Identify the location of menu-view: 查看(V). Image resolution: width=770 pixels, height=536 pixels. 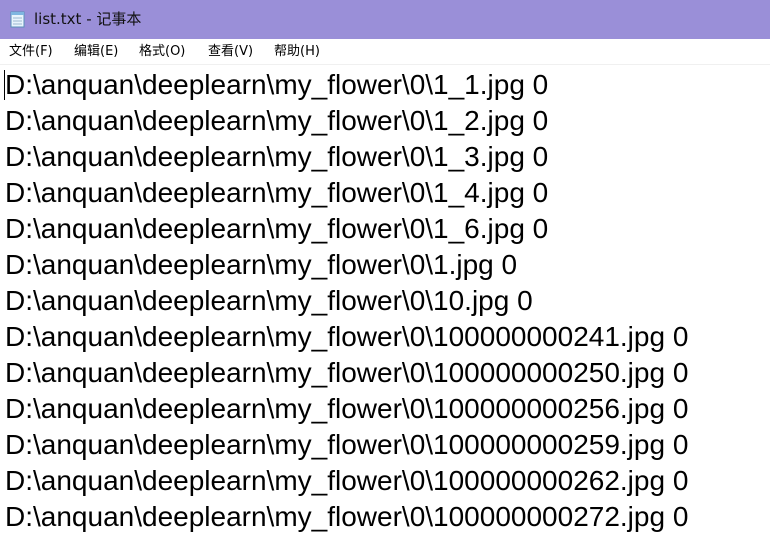
(230, 51).